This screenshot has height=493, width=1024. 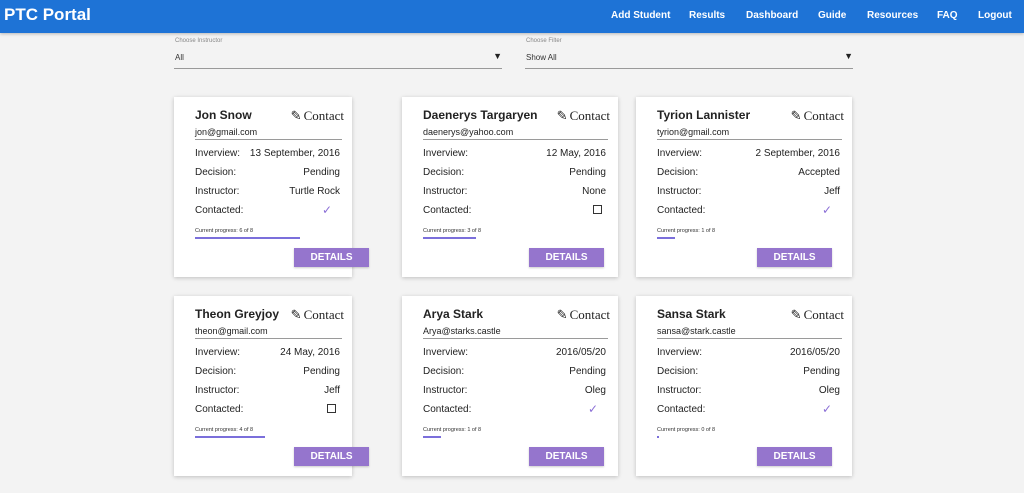 I want to click on nav-faq: FAQ, so click(x=947, y=15).